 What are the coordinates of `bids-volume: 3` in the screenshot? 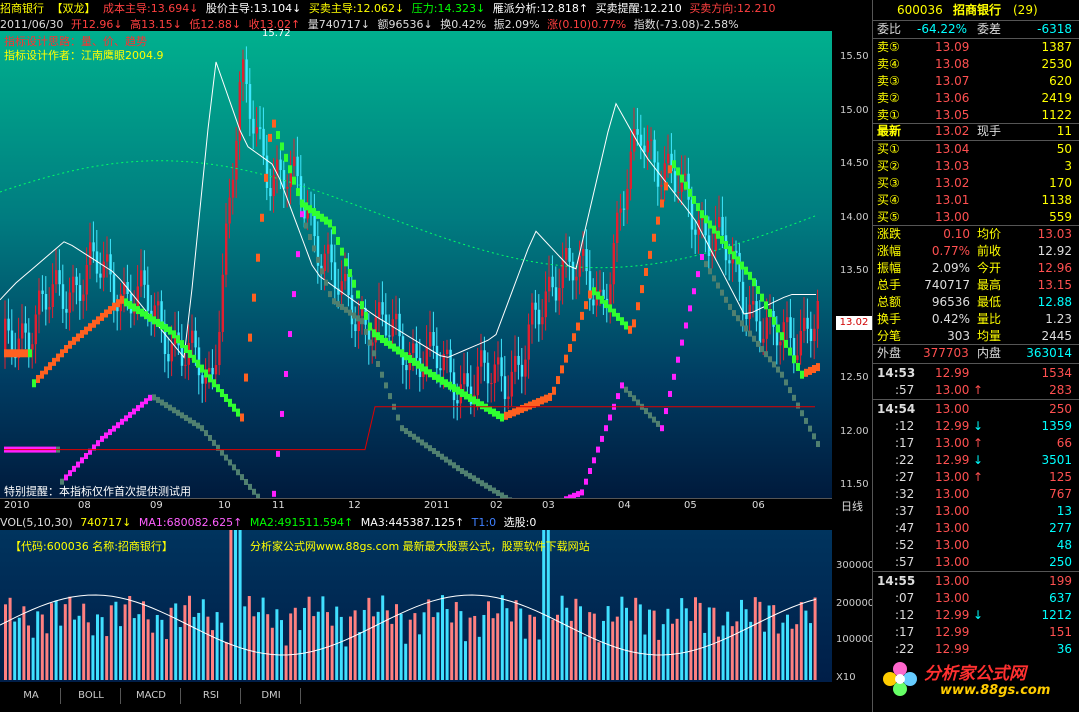 It's located at (1068, 166).